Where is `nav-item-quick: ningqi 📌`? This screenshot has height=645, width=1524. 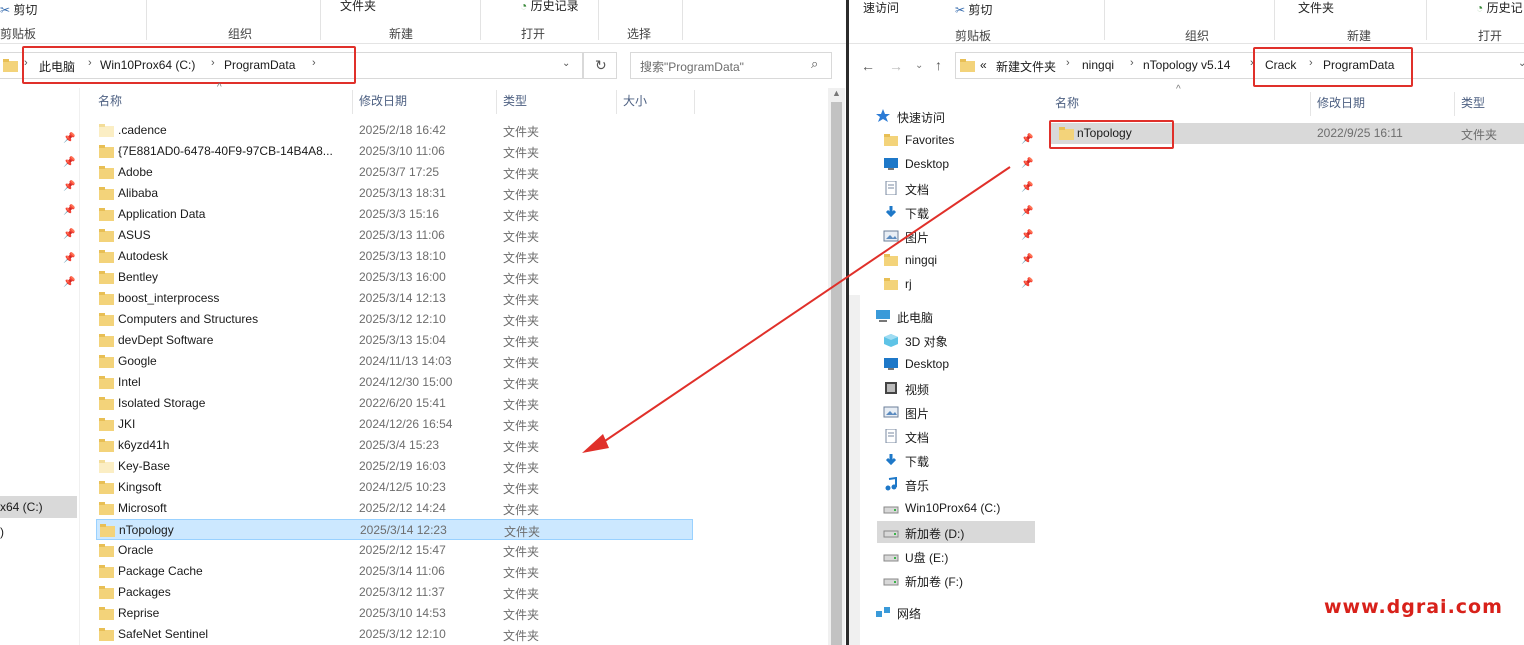
nav-item-quick: ningqi 📌 is located at coordinates (956, 260).